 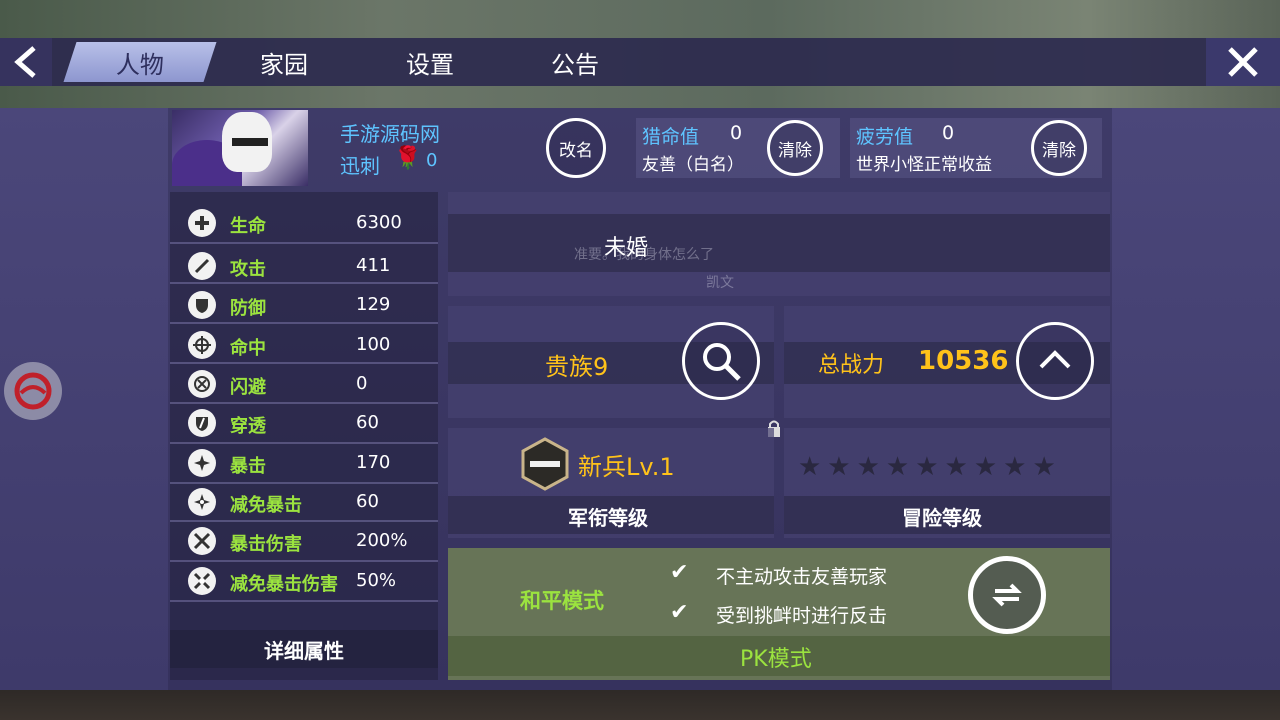 I want to click on chevron-up-icon, so click(x=1055, y=359).